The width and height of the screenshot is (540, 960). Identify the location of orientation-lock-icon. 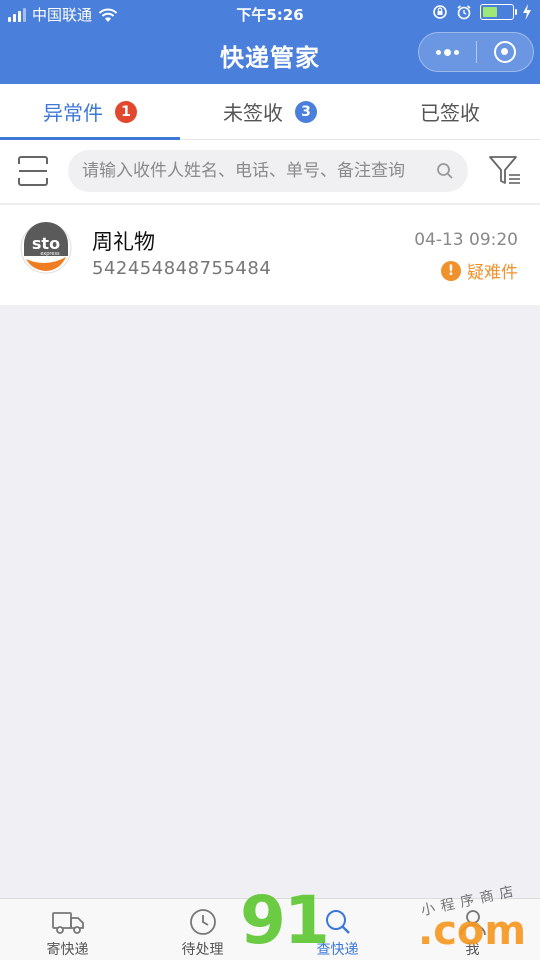
(440, 12).